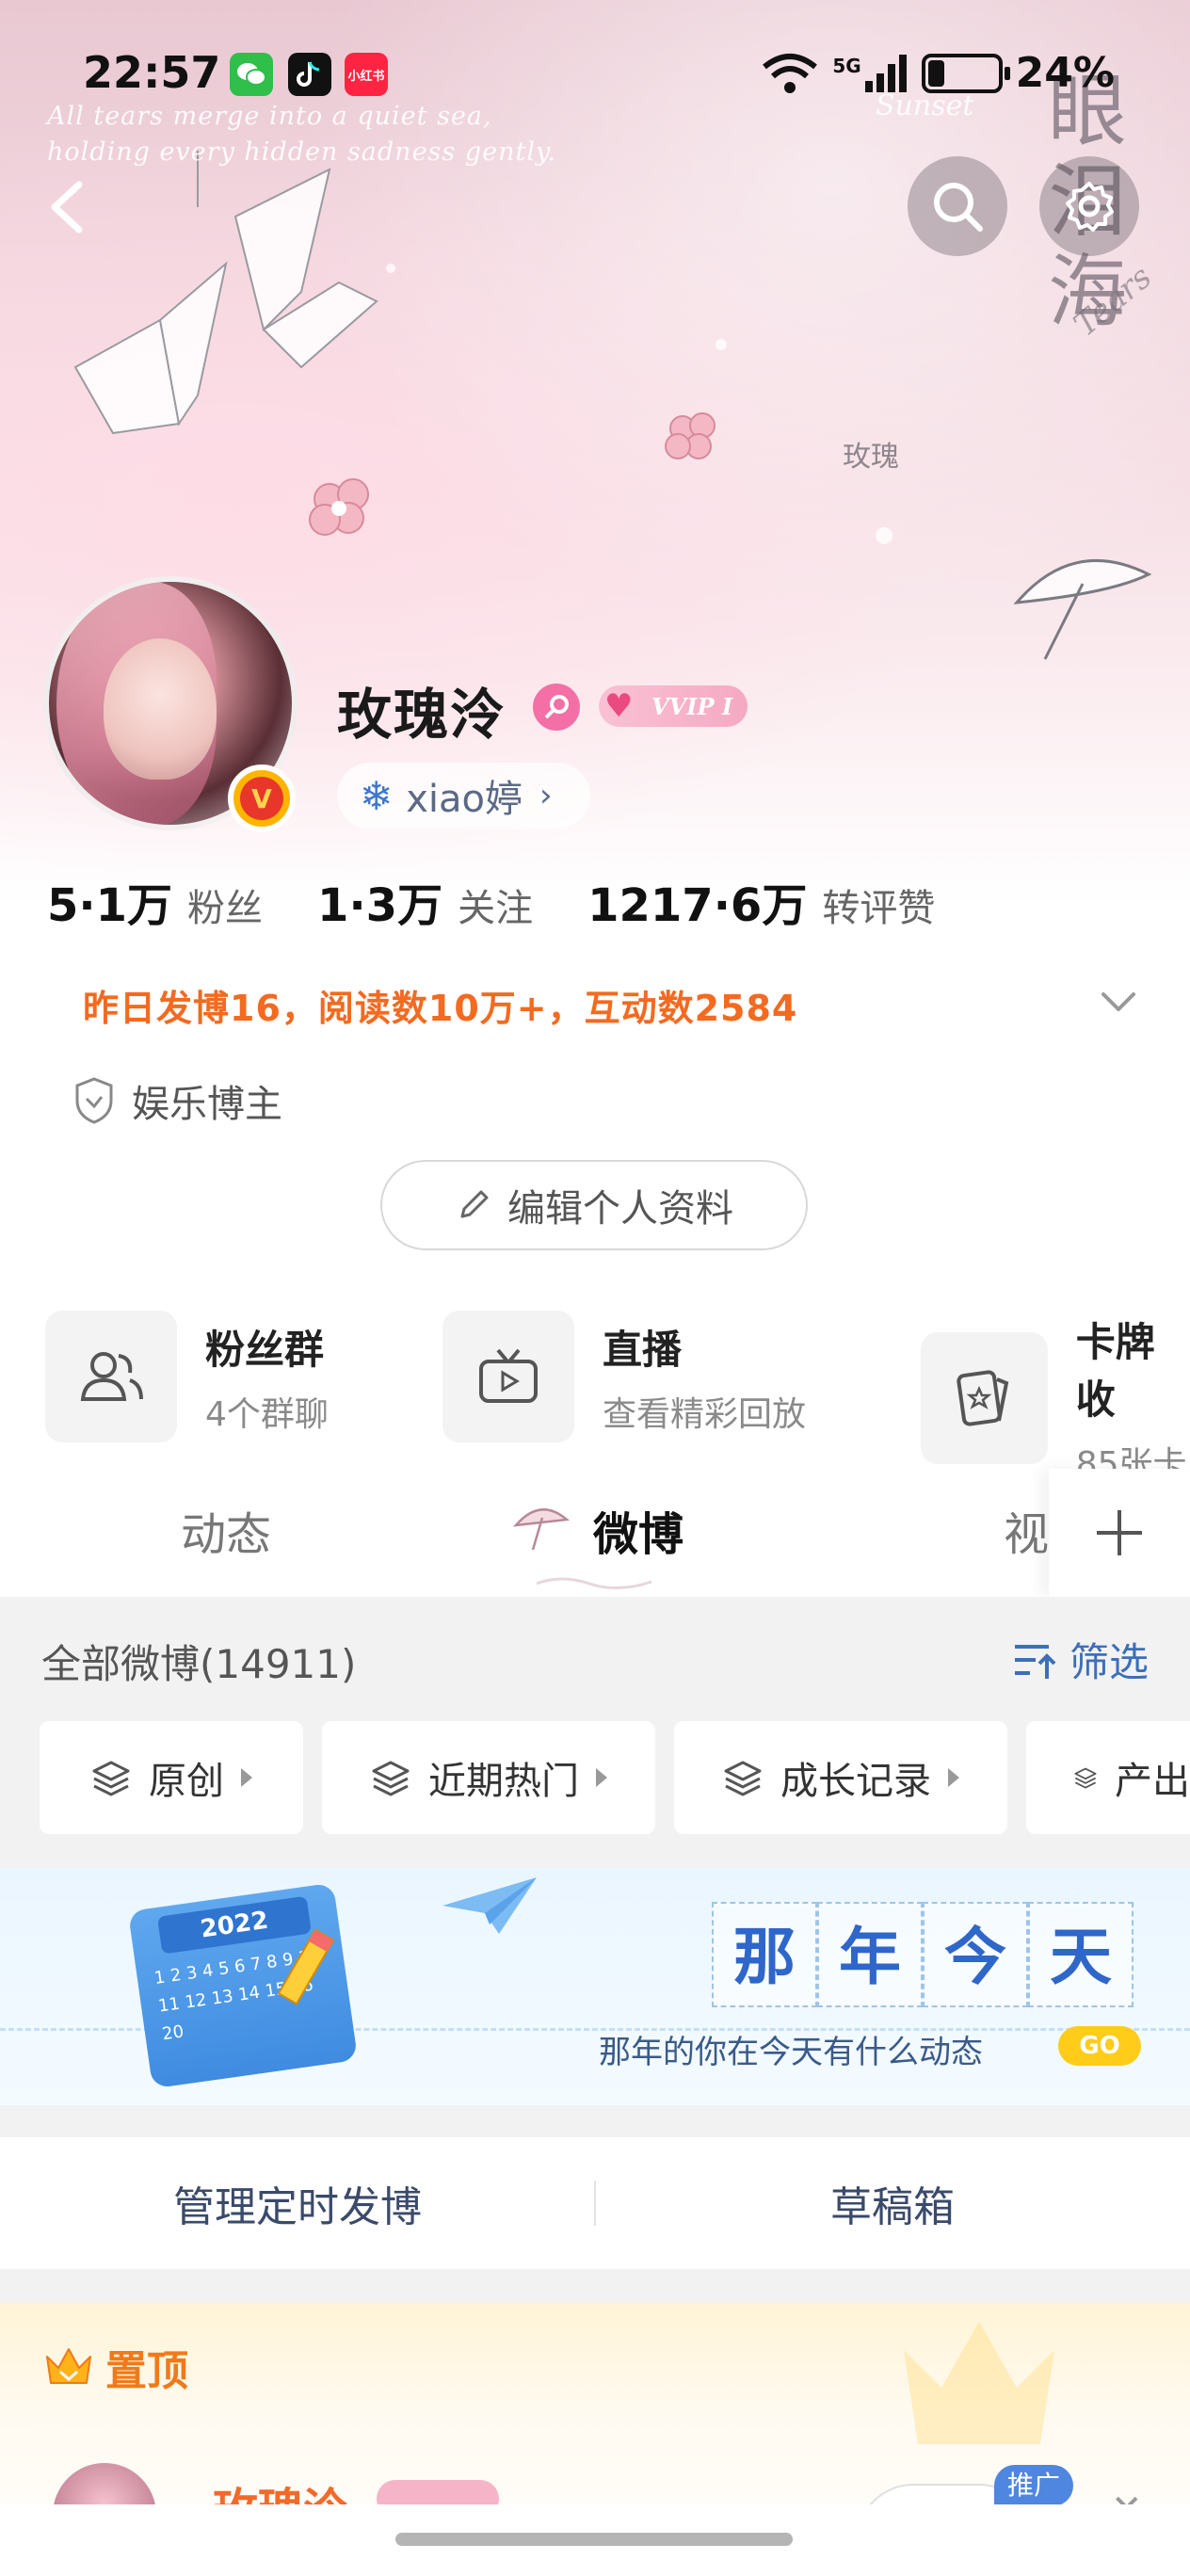 The height and width of the screenshot is (2576, 1190). I want to click on stat-interactions: 1217·6万 转评赞, so click(761, 901).